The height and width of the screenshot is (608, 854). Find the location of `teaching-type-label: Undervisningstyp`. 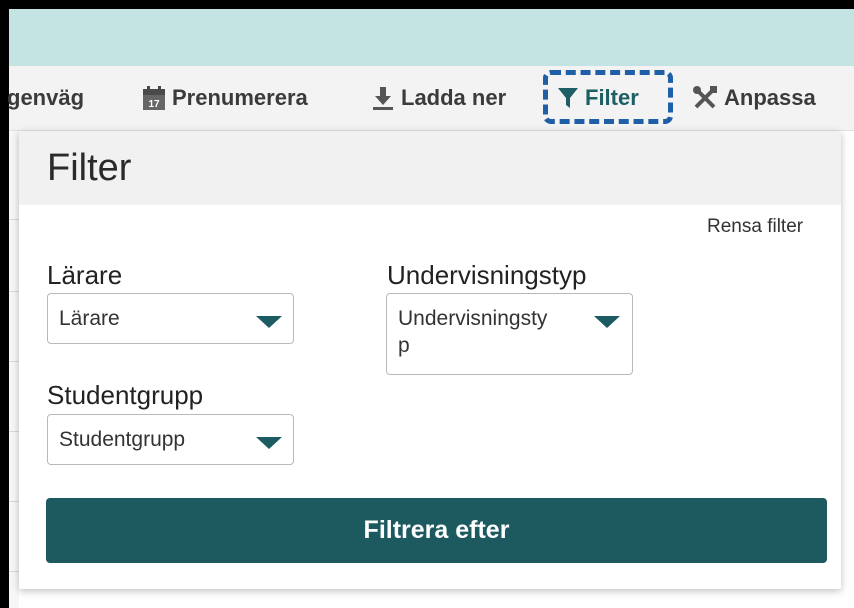

teaching-type-label: Undervisningstyp is located at coordinates (487, 275).